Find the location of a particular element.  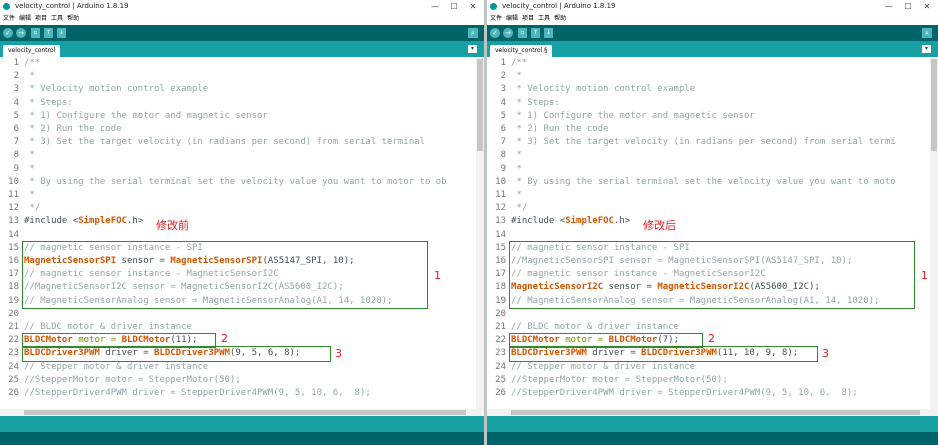

line-number: 15 is located at coordinates (500, 247).